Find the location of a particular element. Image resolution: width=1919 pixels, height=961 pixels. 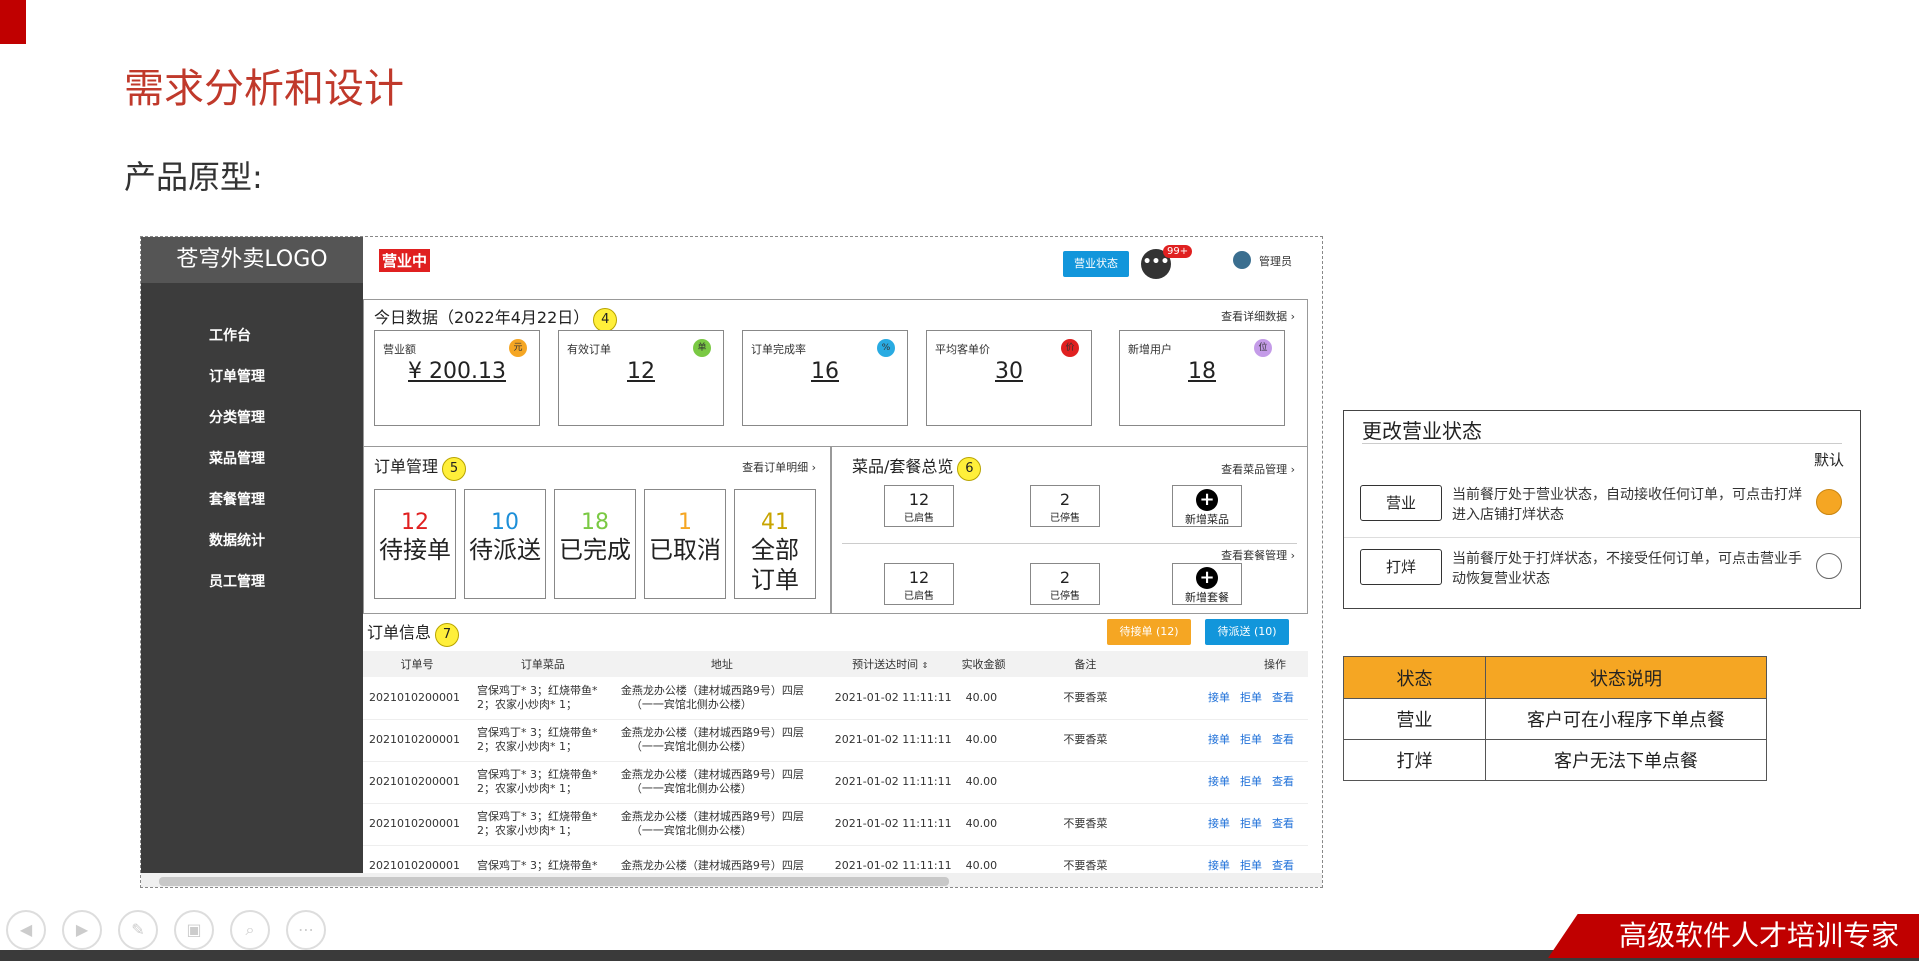

today-title: 今日数据（2022年4月22日） 4 is located at coordinates (496, 318).